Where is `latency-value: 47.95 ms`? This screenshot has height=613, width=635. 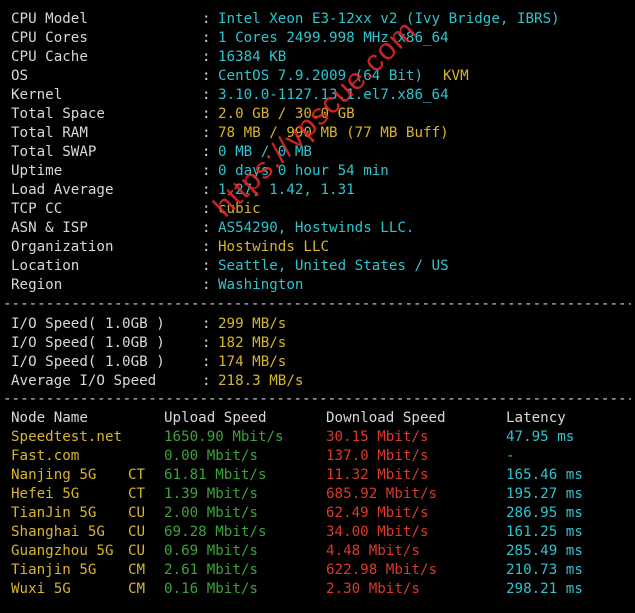 latency-value: 47.95 ms is located at coordinates (540, 437).